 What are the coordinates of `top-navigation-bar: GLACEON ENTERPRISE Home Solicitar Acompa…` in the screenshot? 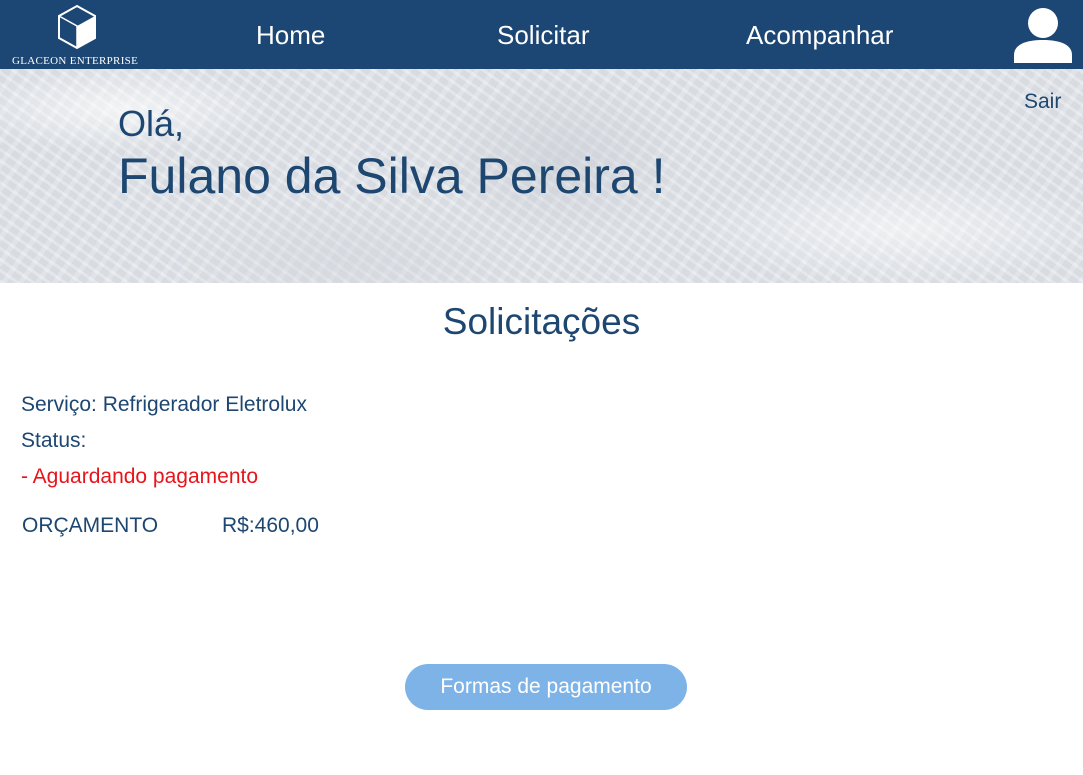 It's located at (541, 34).